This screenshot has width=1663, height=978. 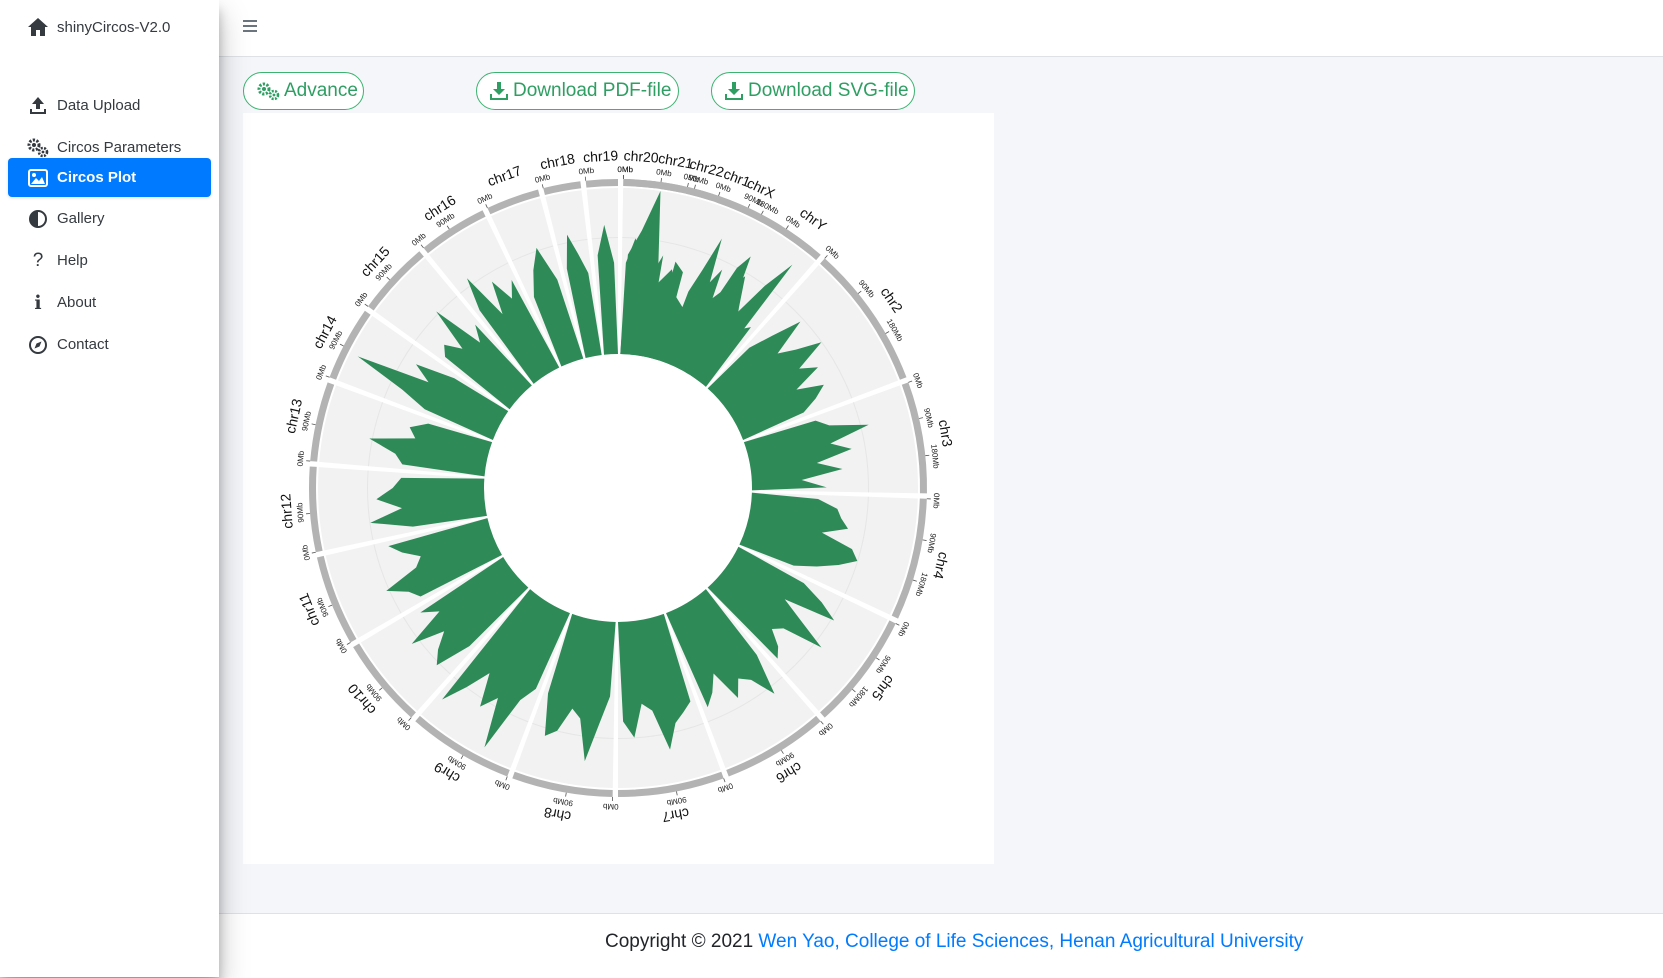 I want to click on brand-link: shinyCircos-V2.0, so click(x=109, y=28).